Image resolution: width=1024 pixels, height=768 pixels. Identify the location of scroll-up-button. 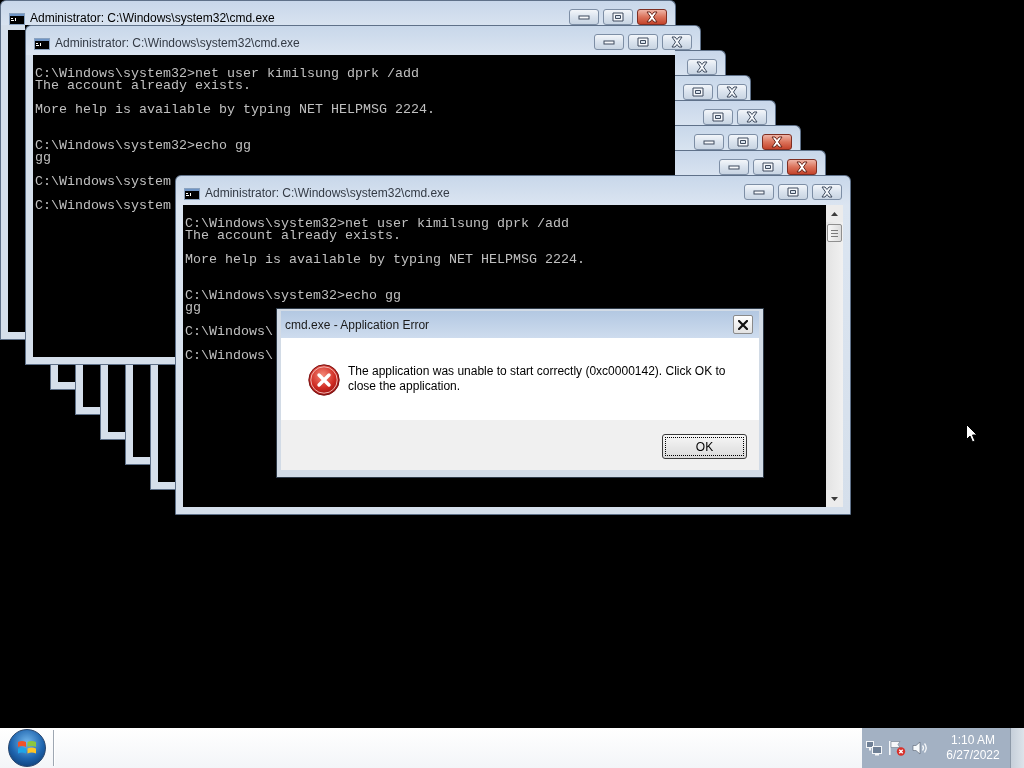
(834, 213).